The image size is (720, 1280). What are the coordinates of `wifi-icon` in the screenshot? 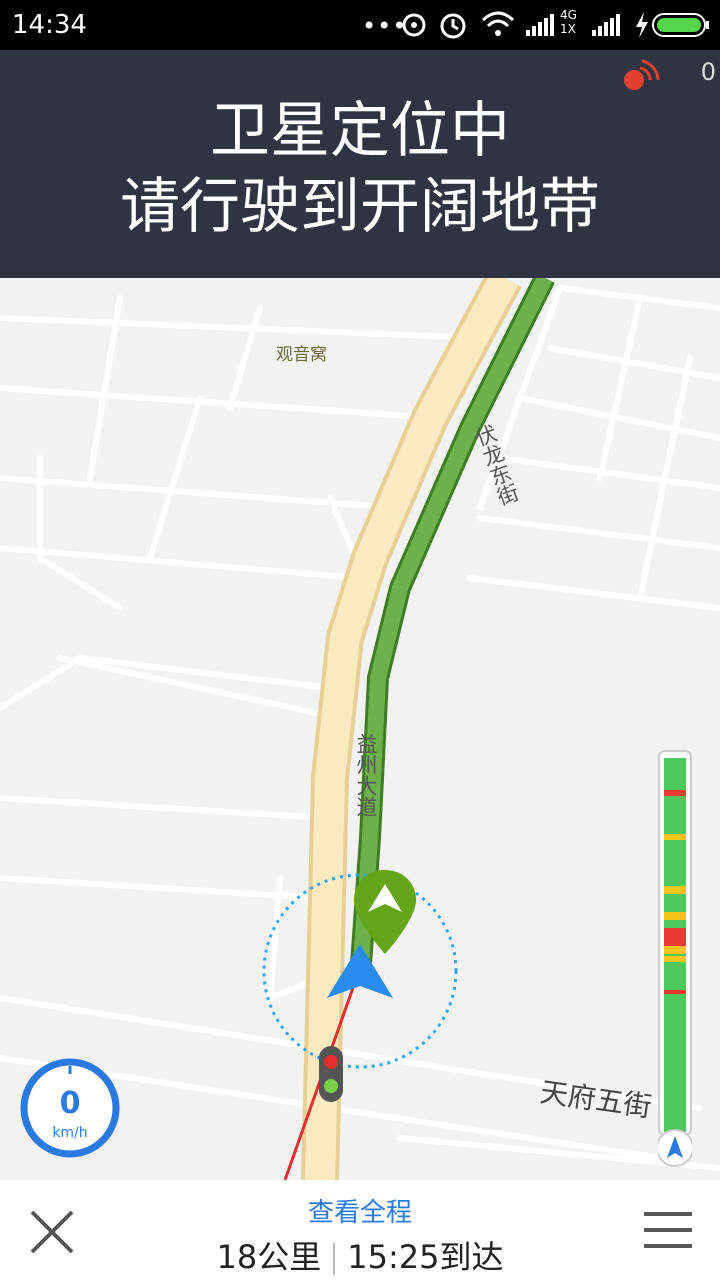 It's located at (498, 23).